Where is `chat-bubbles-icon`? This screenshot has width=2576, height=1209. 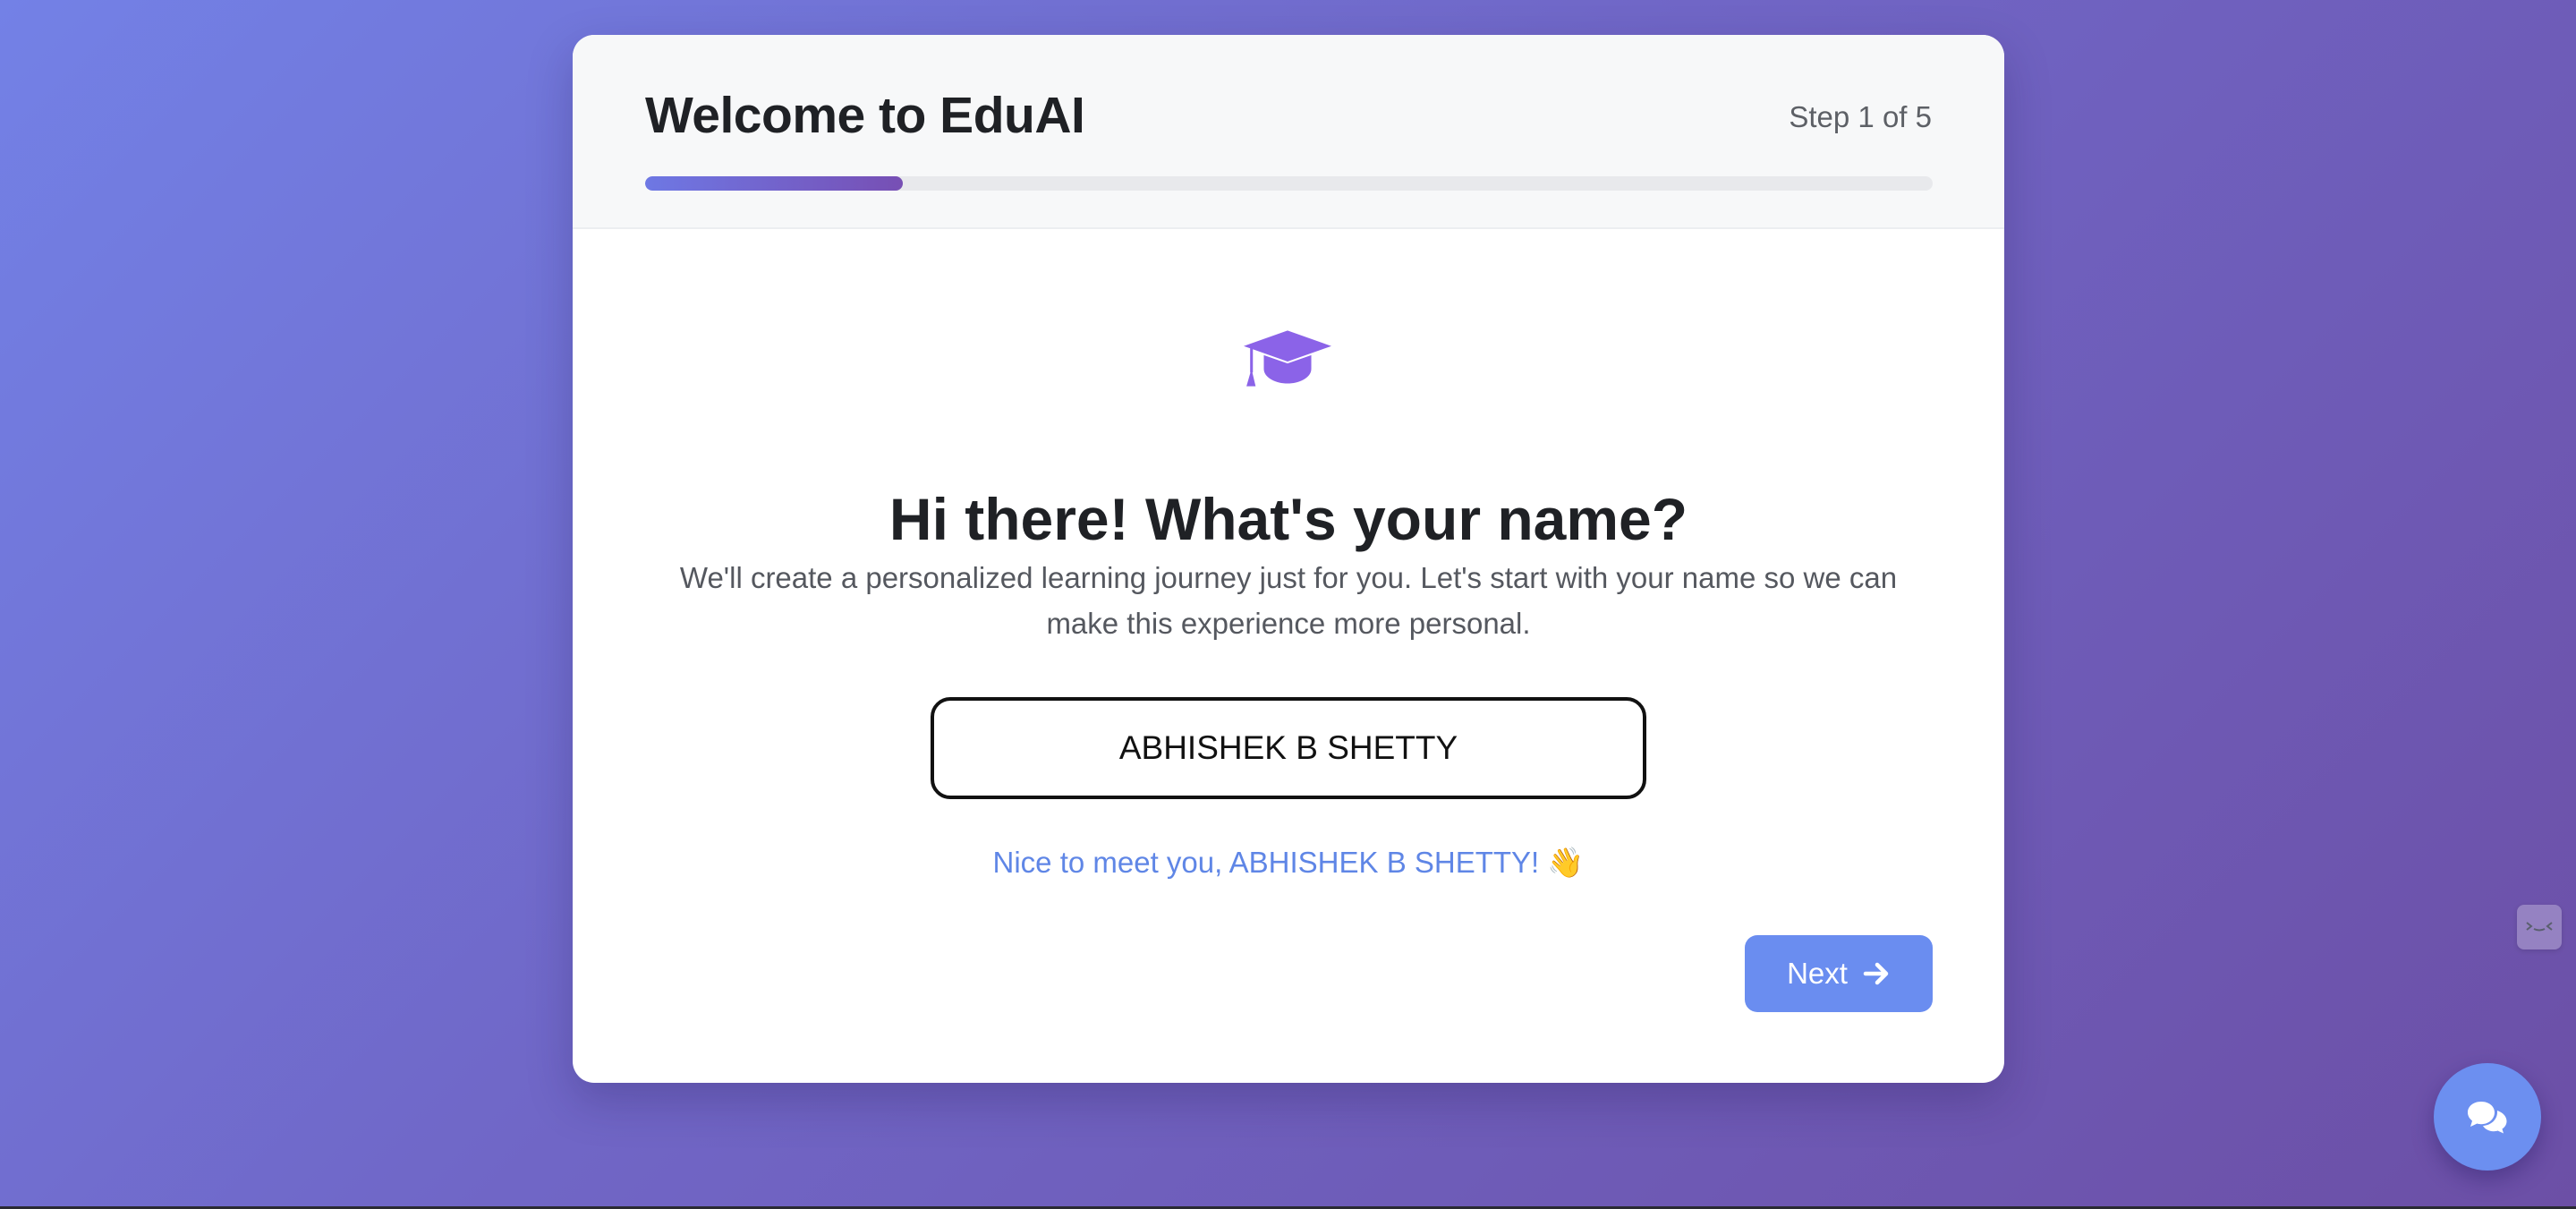 chat-bubbles-icon is located at coordinates (2487, 1118).